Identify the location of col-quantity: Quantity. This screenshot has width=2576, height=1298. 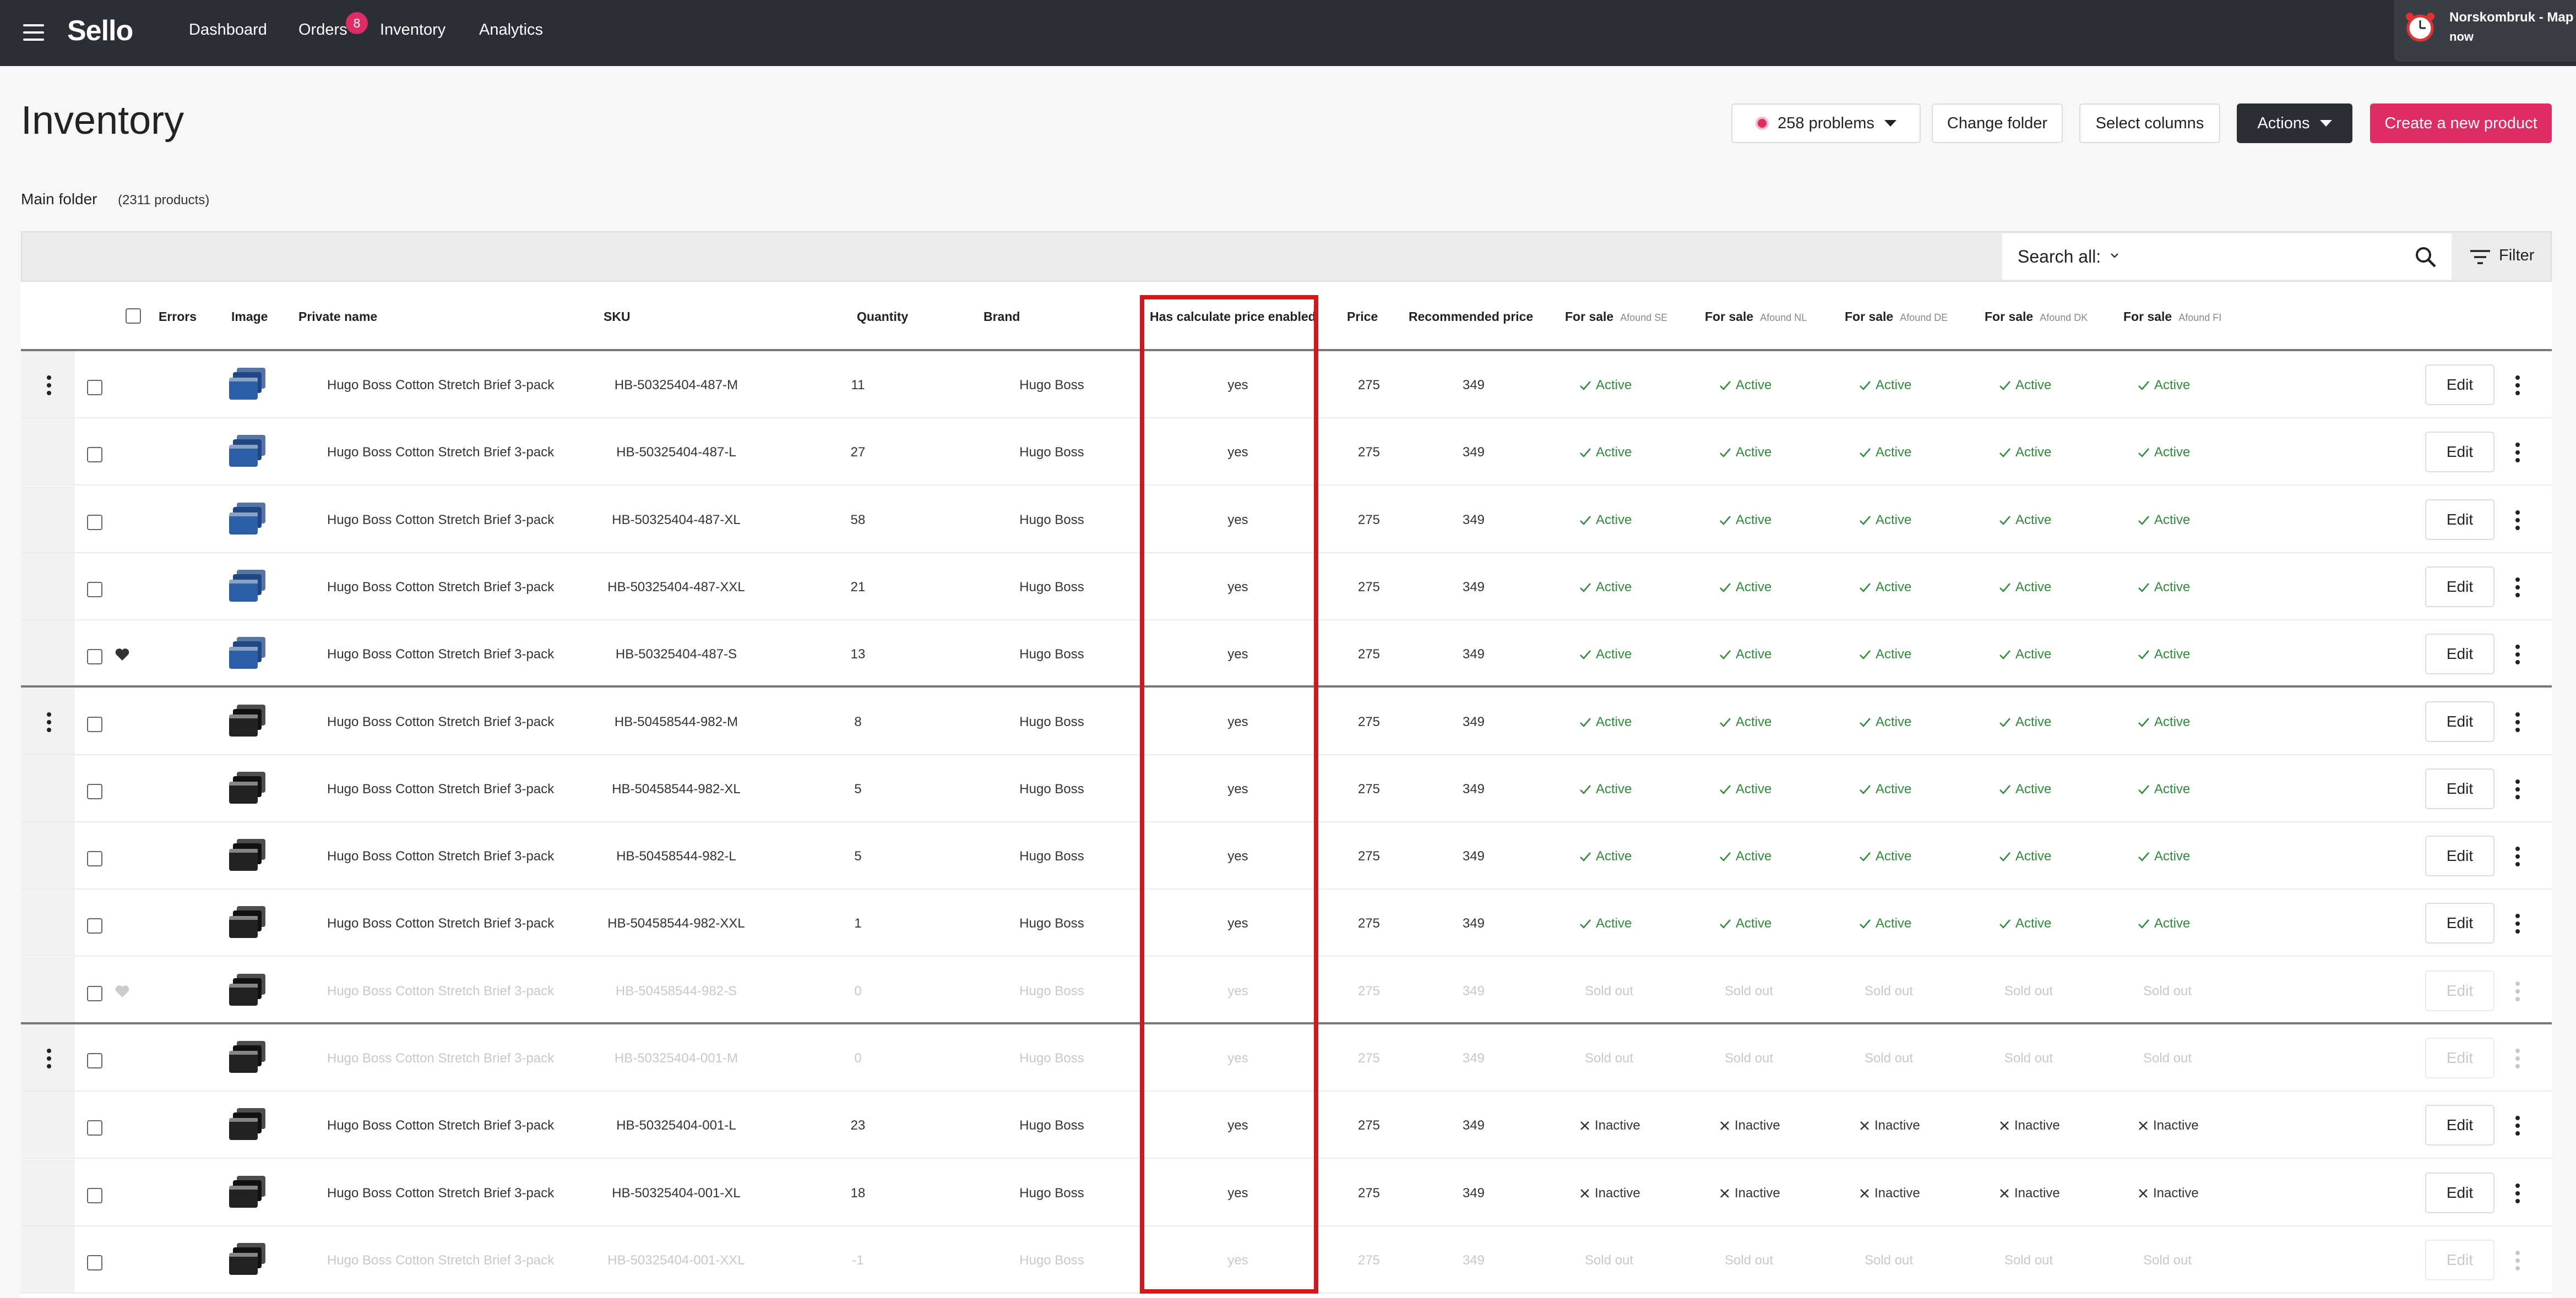
(883, 316).